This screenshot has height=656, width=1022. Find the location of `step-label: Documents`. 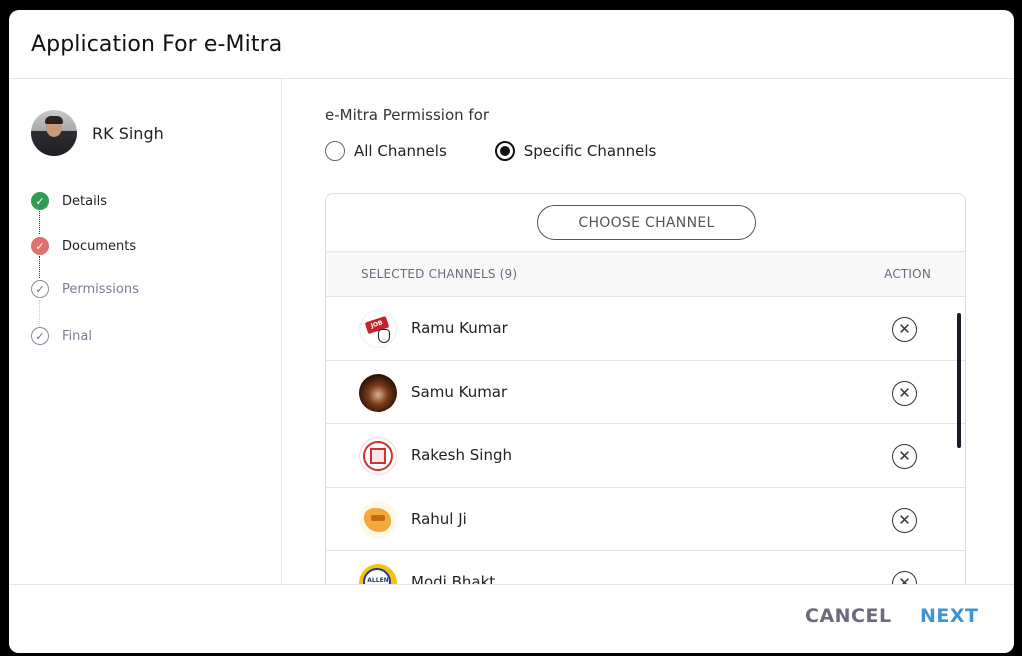

step-label: Documents is located at coordinates (99, 246).